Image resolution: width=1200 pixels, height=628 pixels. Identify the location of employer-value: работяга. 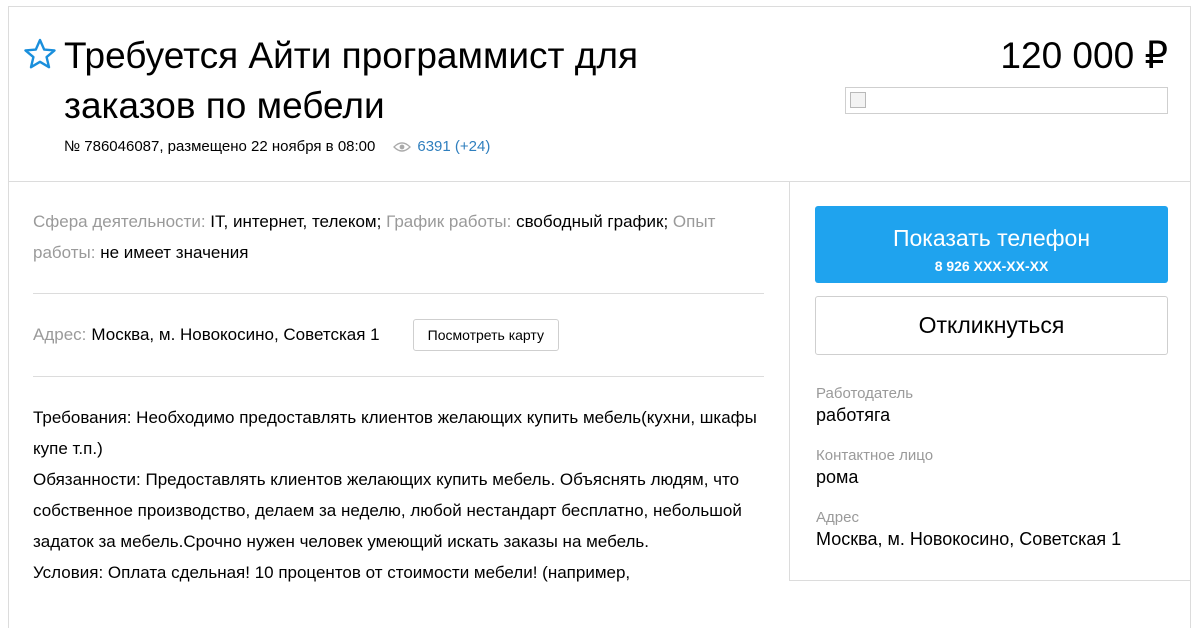
(853, 415).